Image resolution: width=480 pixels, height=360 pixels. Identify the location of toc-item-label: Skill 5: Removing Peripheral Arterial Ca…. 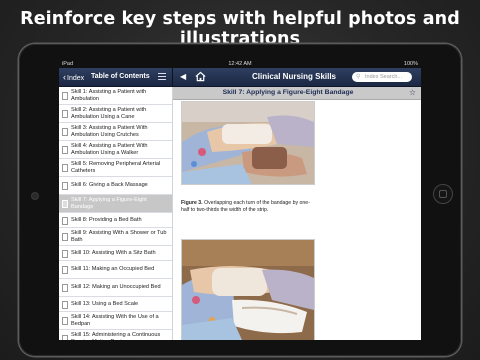
(116, 167).